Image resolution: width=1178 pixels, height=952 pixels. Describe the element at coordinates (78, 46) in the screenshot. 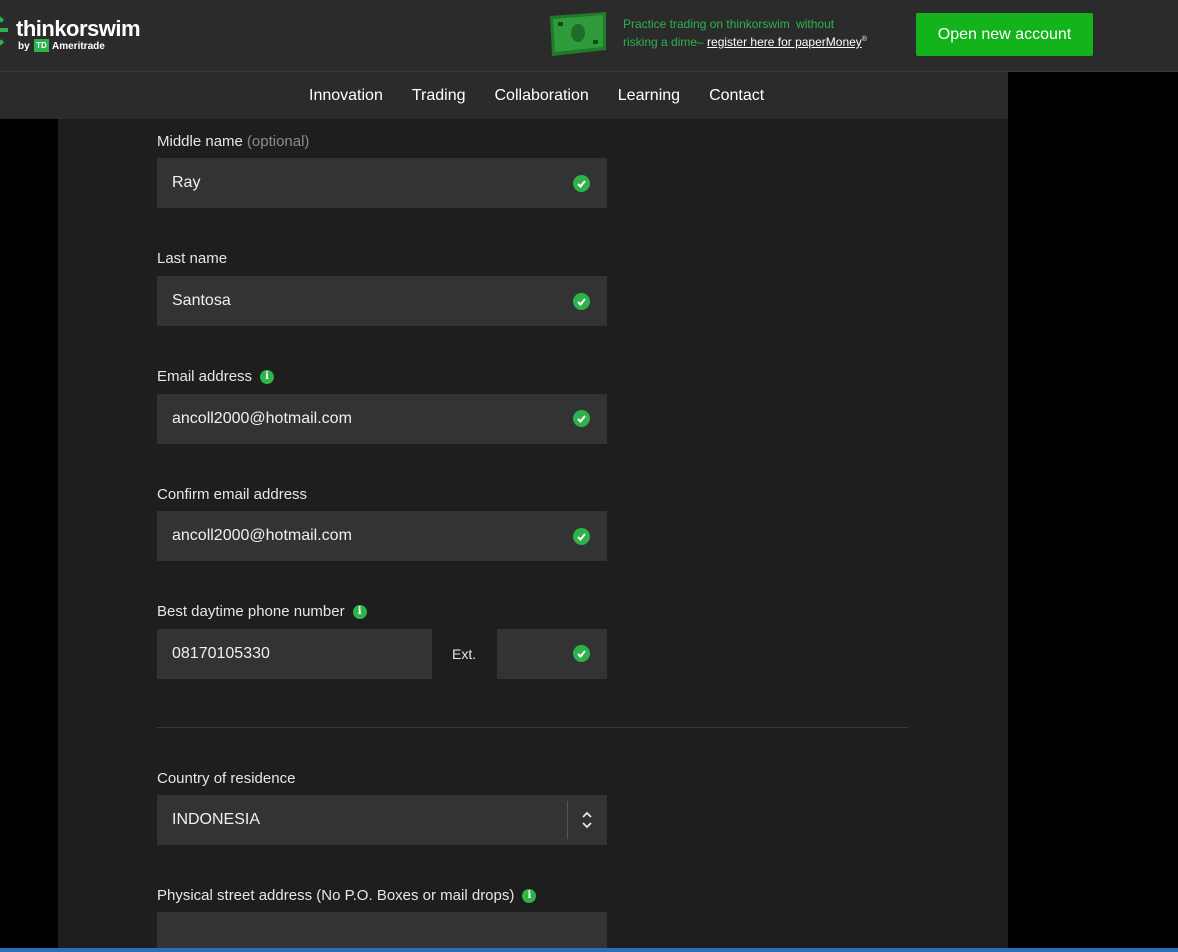

I see `logo-company: Ameritrade` at that location.